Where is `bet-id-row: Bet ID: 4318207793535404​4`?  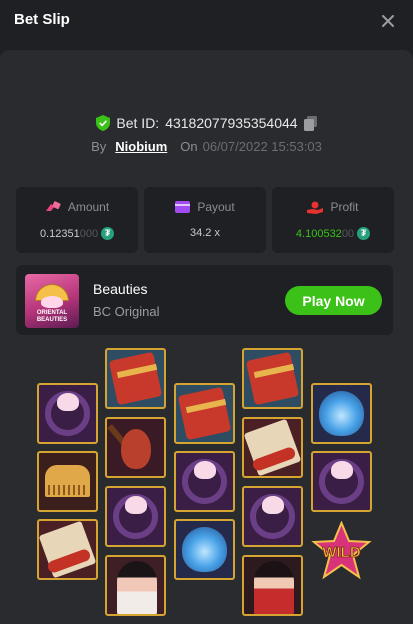
bet-id-row: Bet ID: 4318207793535404​4 is located at coordinates (206, 123).